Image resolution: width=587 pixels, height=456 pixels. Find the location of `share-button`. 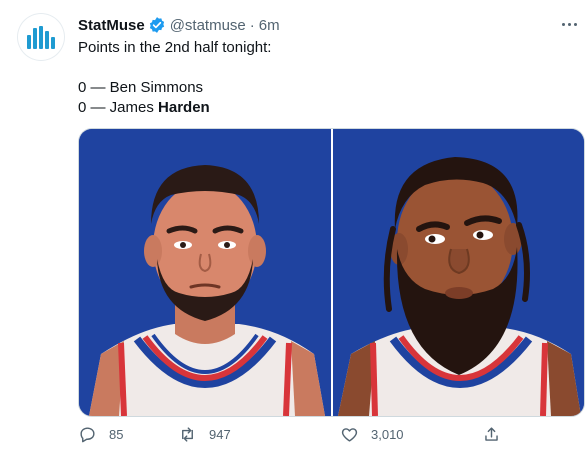

share-button is located at coordinates (497, 434).